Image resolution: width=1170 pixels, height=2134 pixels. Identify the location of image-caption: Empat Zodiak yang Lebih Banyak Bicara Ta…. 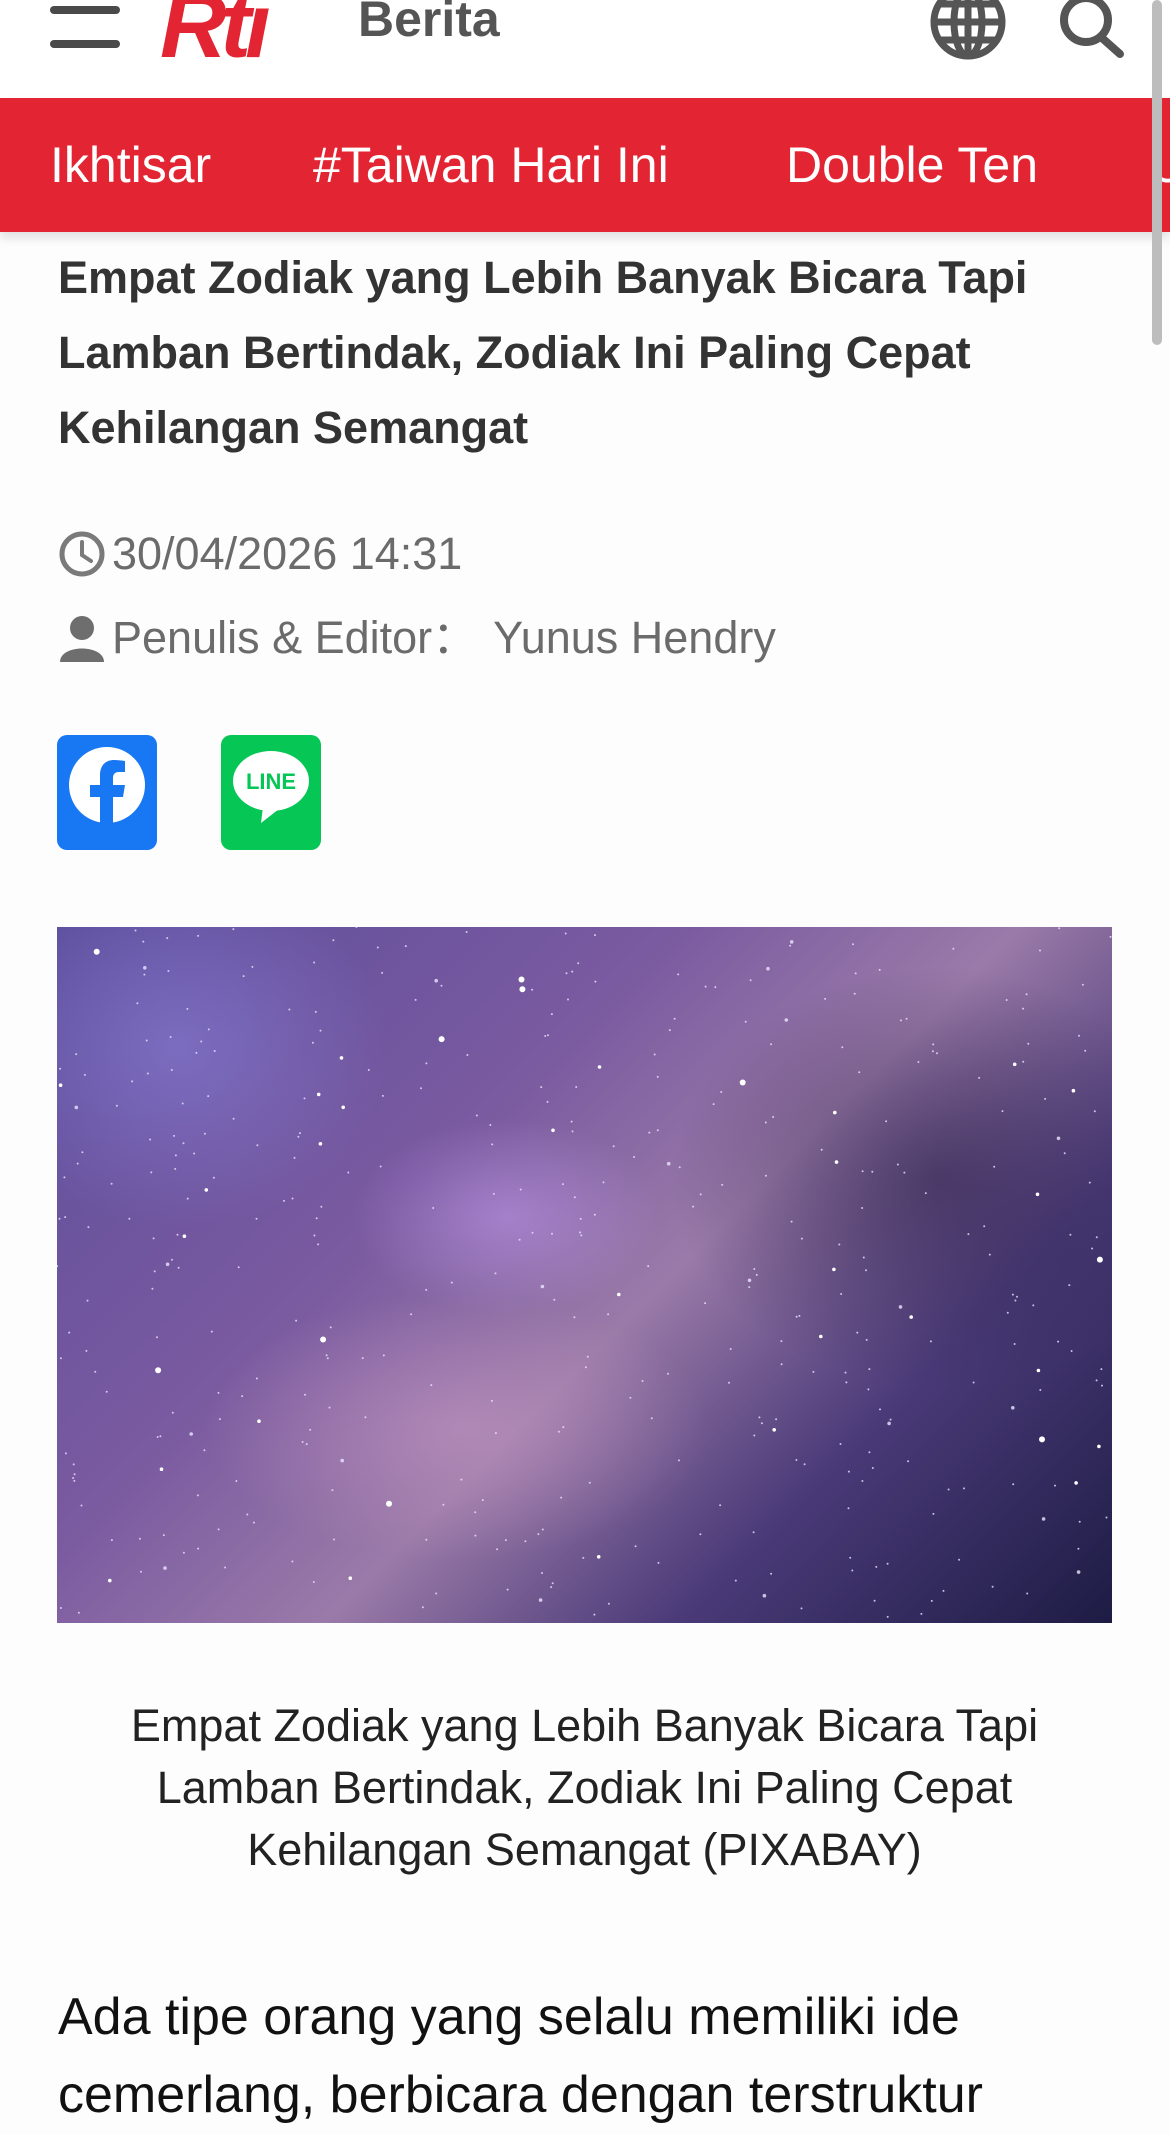
(584, 1787).